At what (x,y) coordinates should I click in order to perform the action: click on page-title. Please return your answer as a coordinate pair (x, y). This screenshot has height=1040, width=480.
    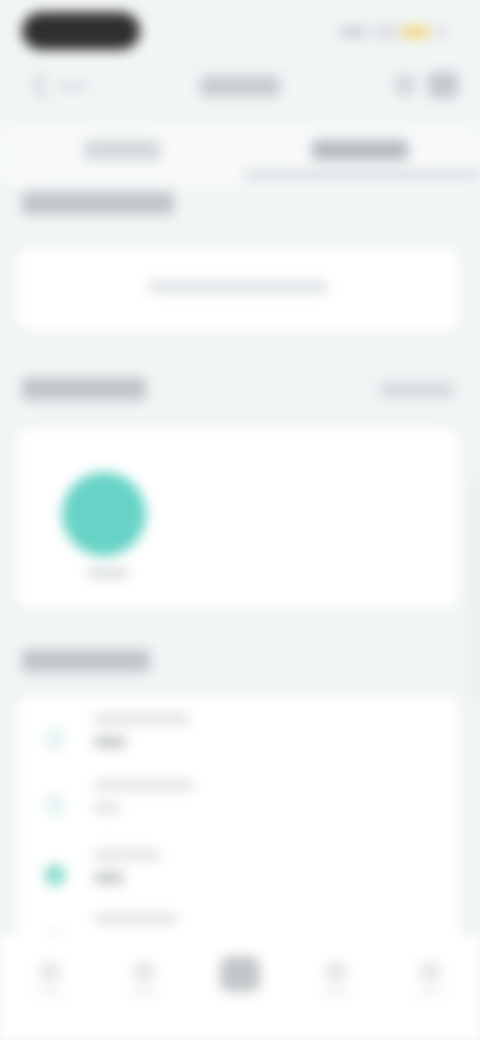
    Looking at the image, I should click on (240, 86).